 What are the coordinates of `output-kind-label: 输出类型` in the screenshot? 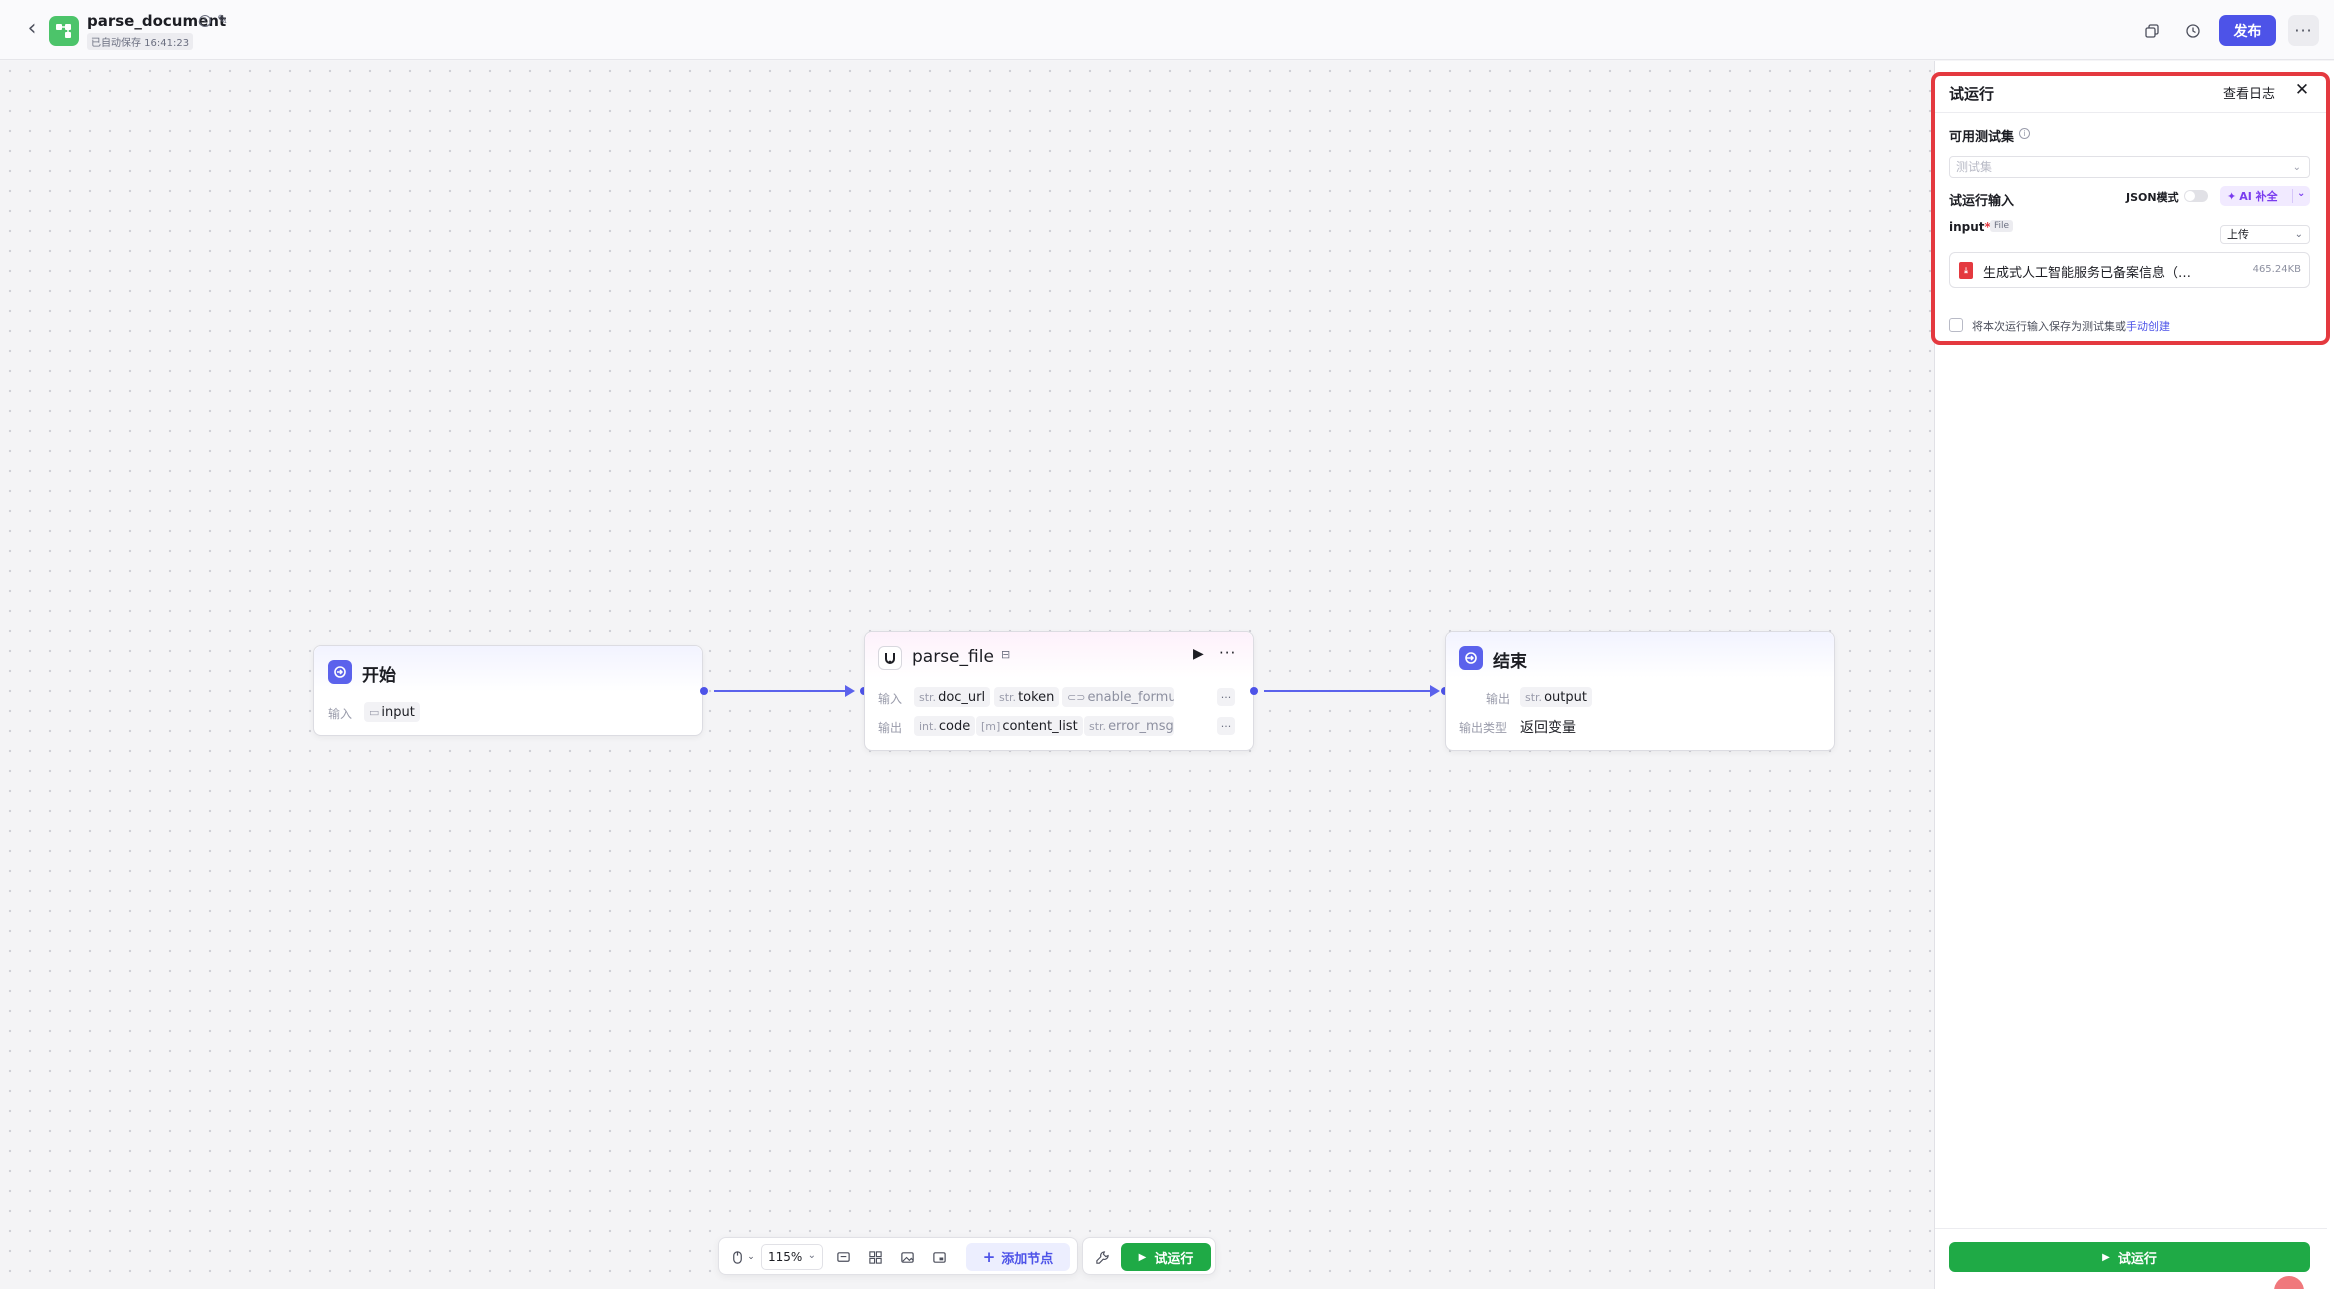 It's located at (1483, 728).